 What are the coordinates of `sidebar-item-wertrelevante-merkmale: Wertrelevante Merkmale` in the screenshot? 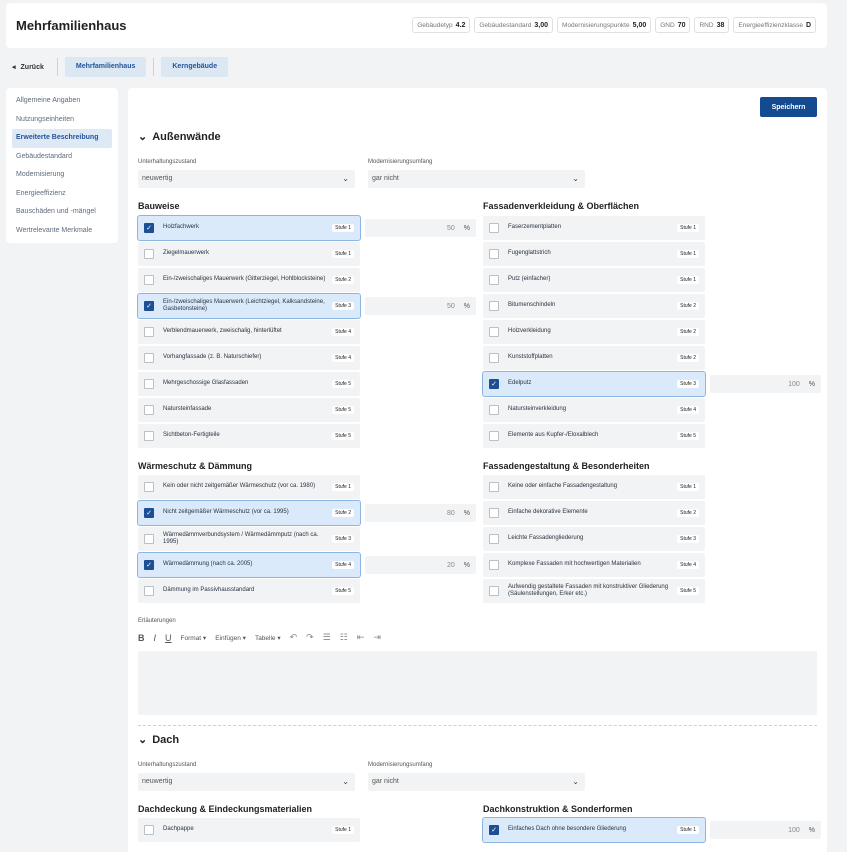 It's located at (62, 231).